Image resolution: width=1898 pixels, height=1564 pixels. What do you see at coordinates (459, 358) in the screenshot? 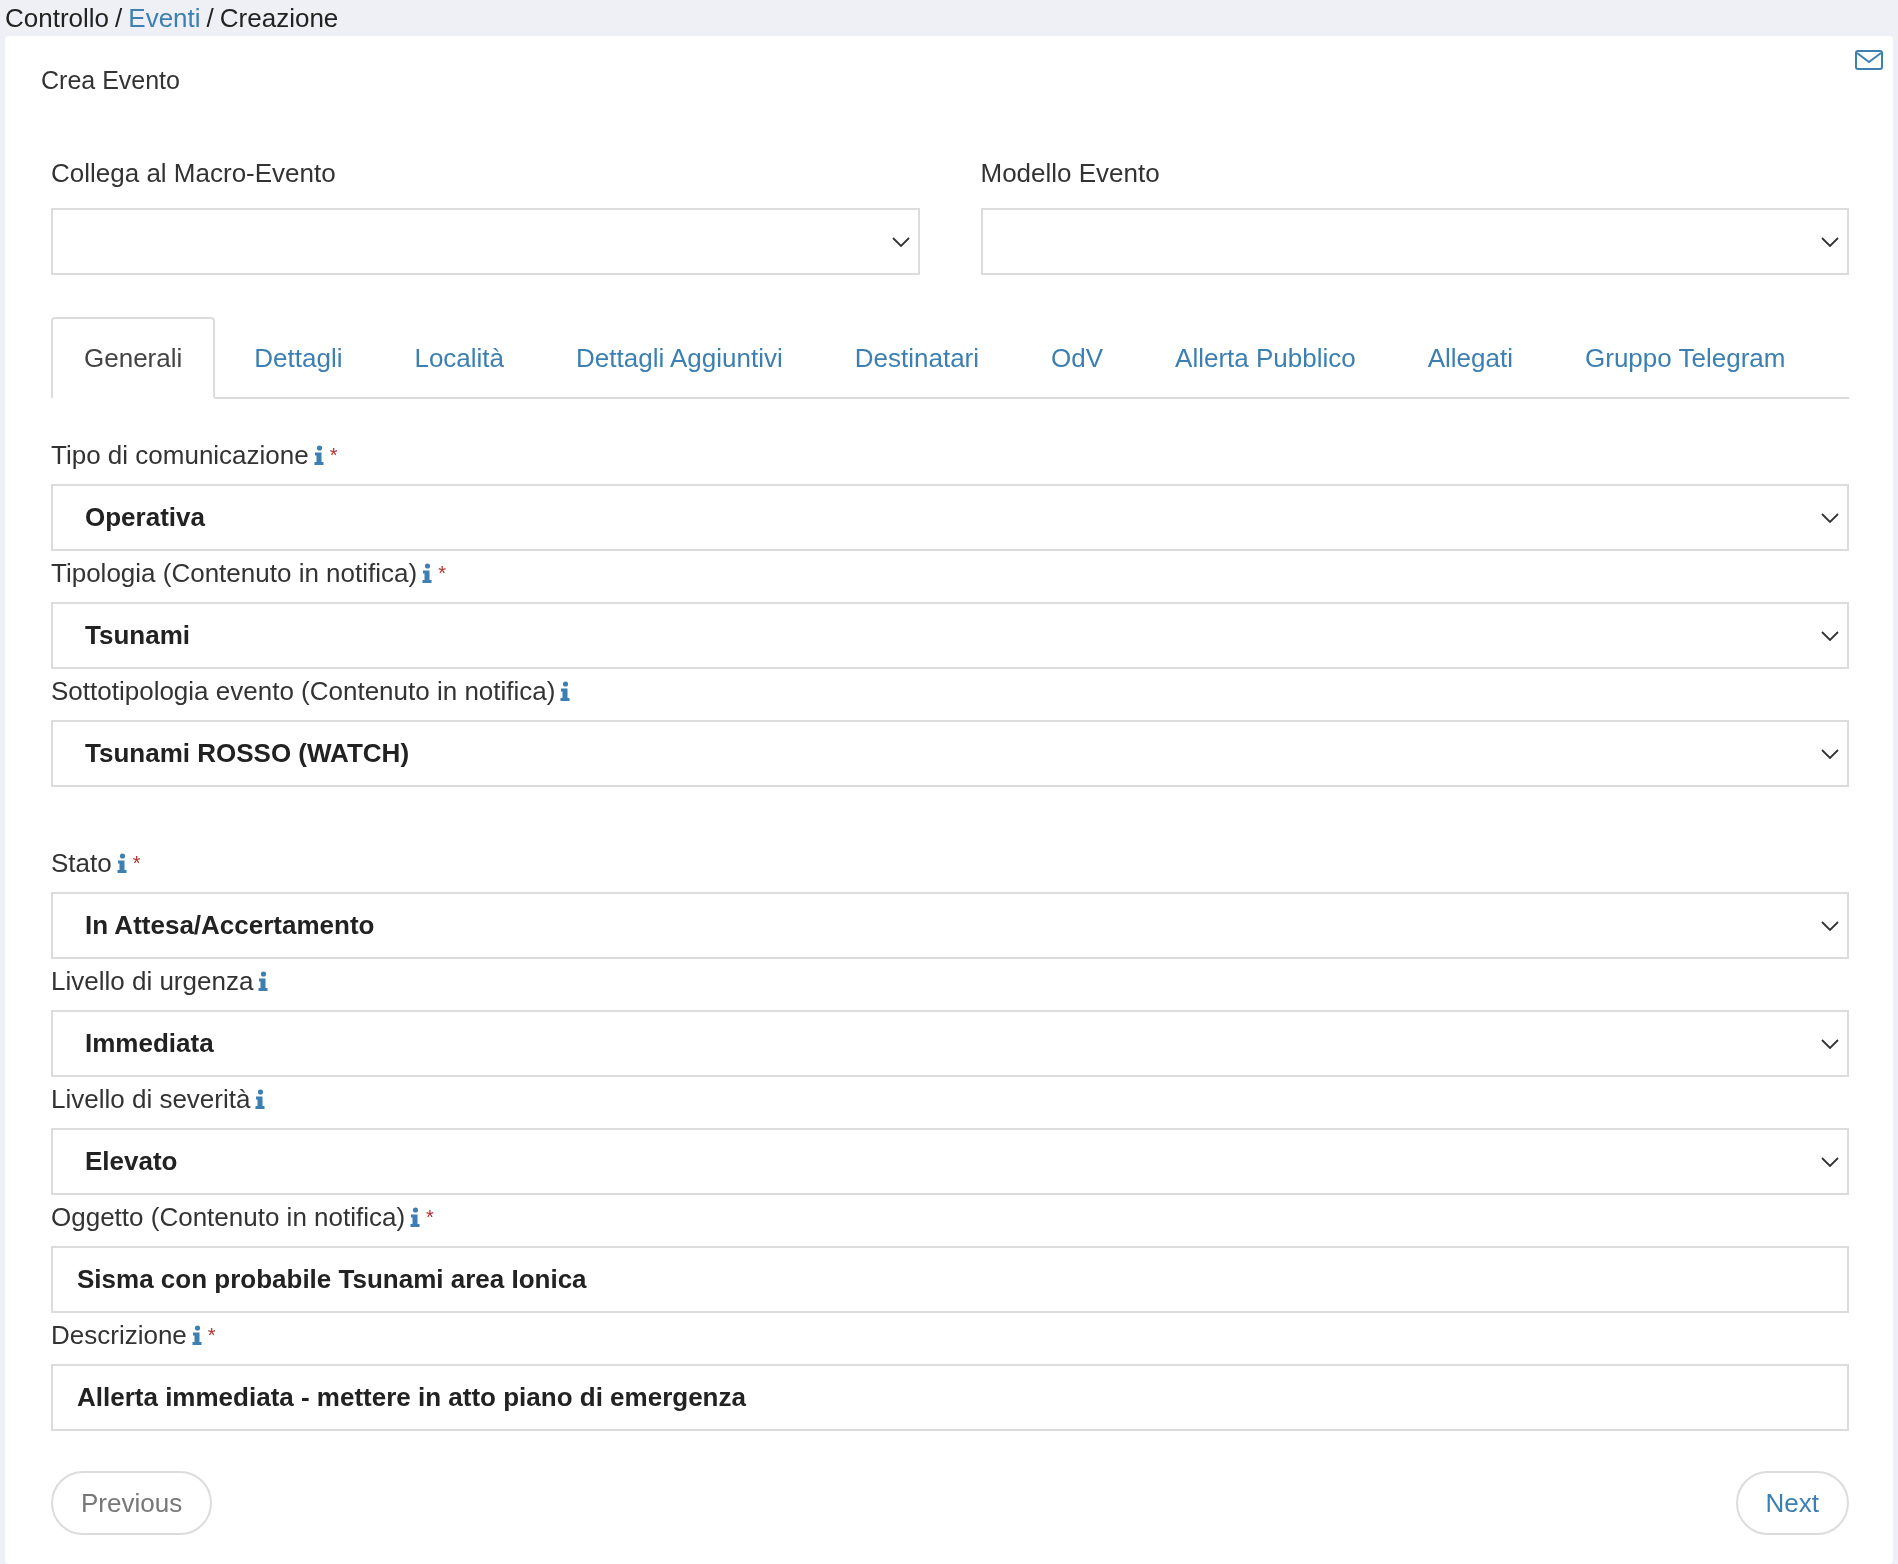
I see `tab: Località` at bounding box center [459, 358].